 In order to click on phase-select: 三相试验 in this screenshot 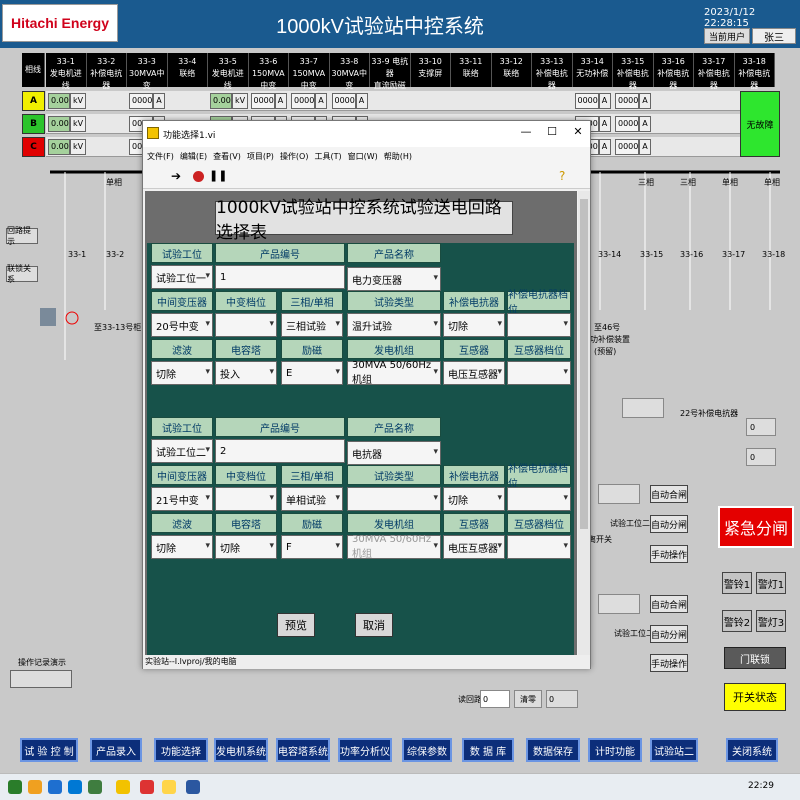, I will do `click(312, 325)`.